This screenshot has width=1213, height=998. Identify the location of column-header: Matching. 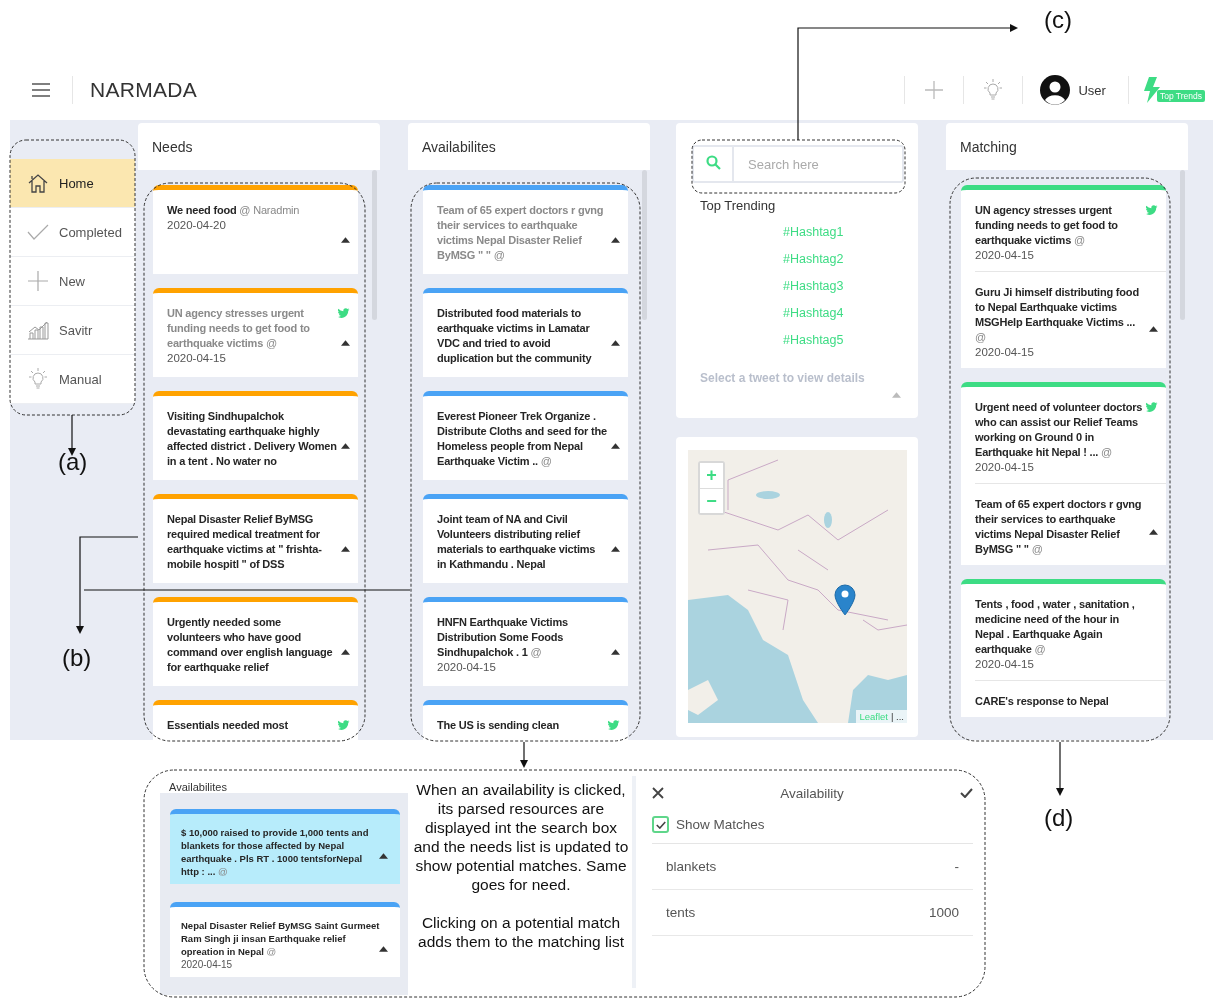
(1067, 146).